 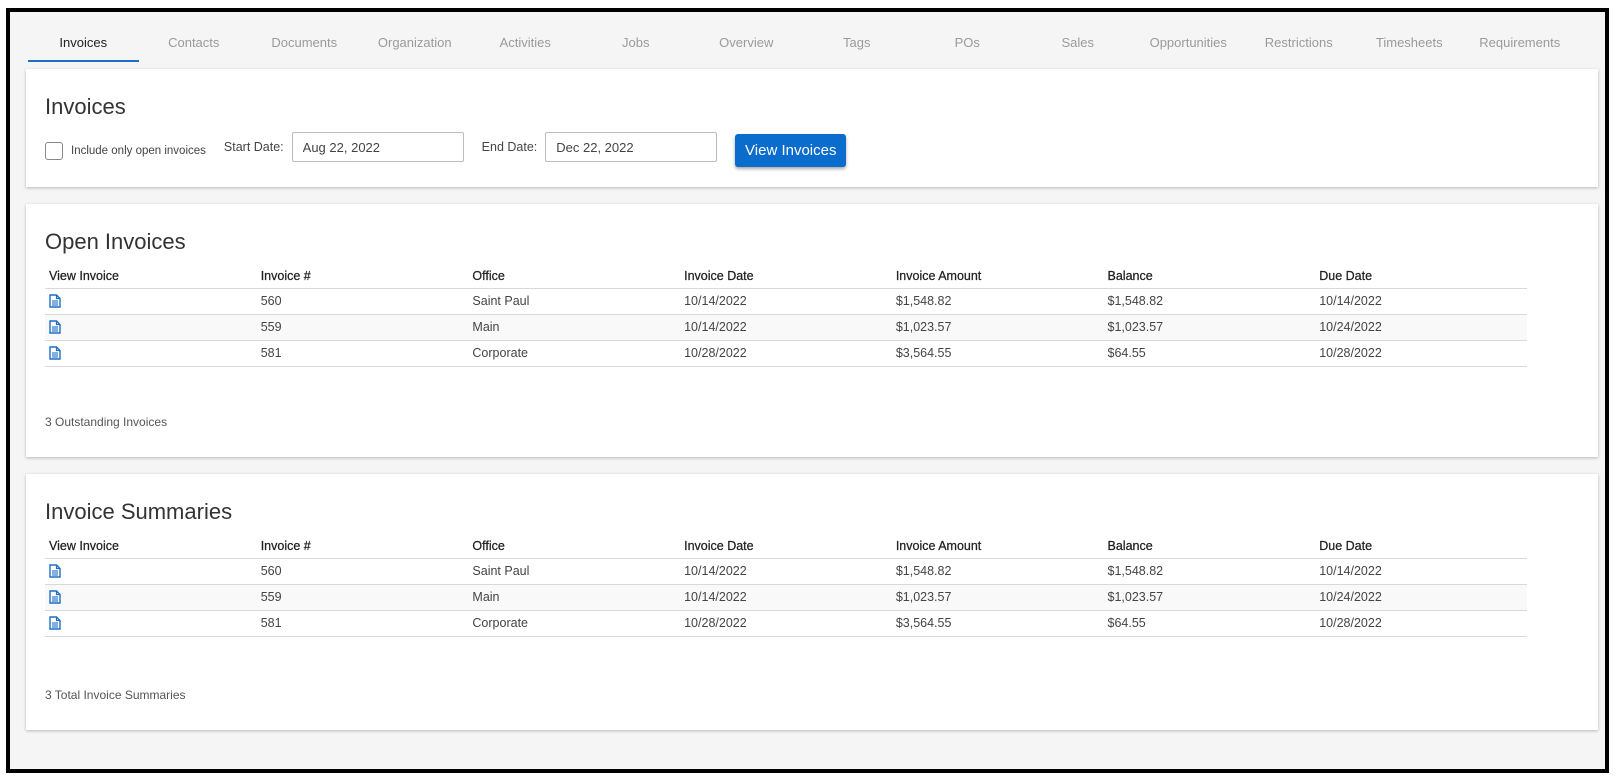 What do you see at coordinates (791, 150) in the screenshot?
I see `view-invoices-button: View Invoices` at bounding box center [791, 150].